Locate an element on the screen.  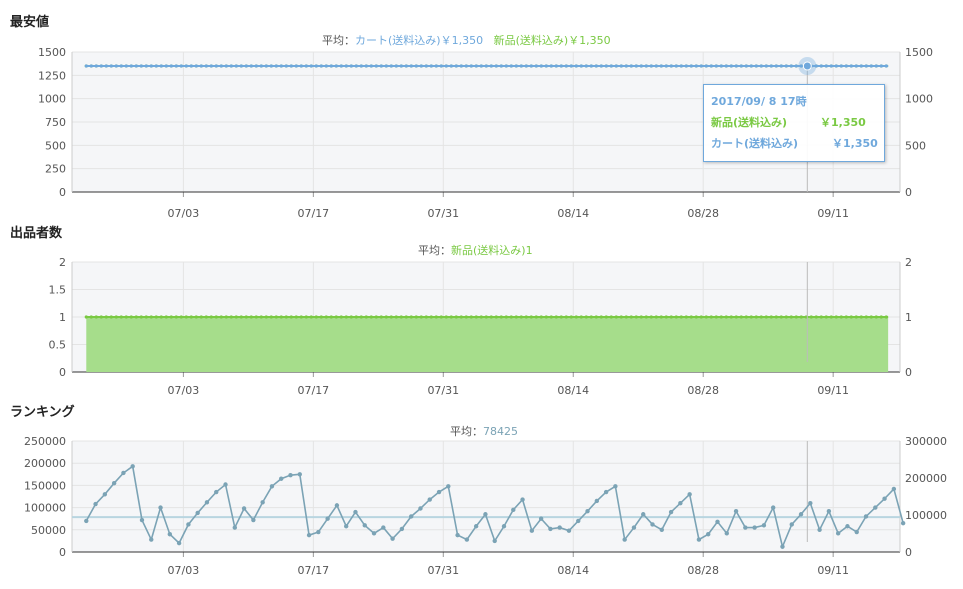
x-tick-label: 07/31 is located at coordinates (443, 570).